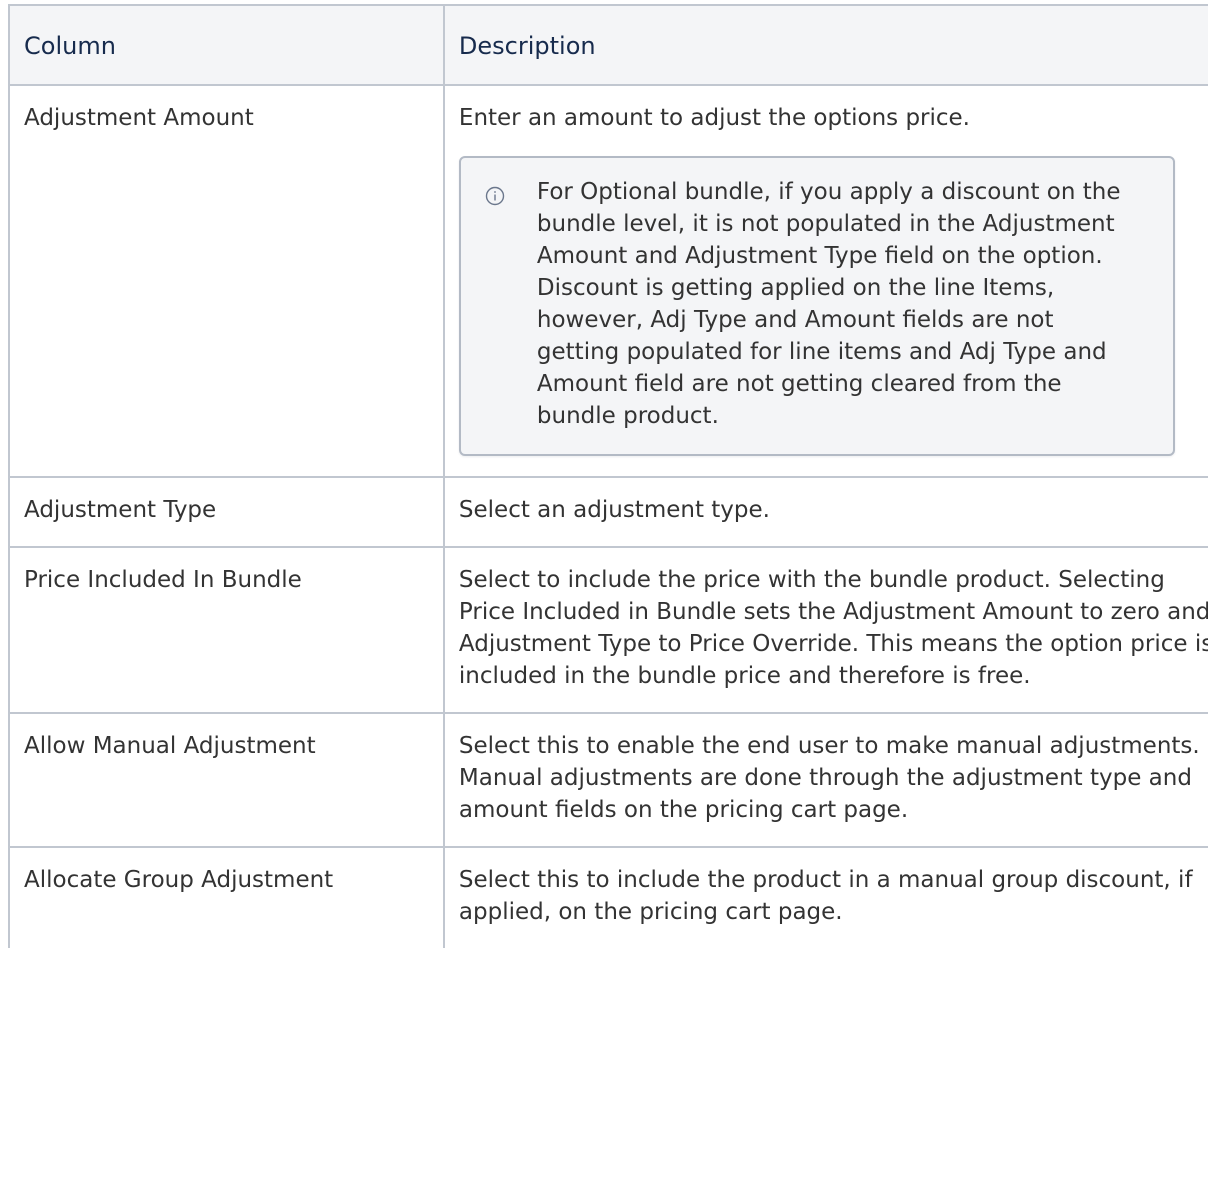 This screenshot has height=1178, width=1208. I want to click on column-name-cell: Allocate Group Adjustment, so click(226, 897).